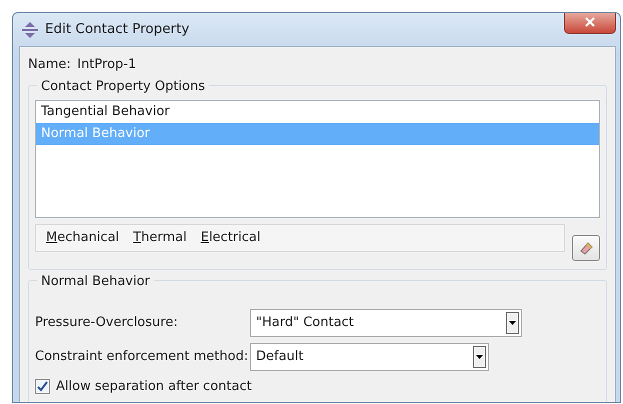  What do you see at coordinates (42, 386) in the screenshot?
I see `checkbox` at bounding box center [42, 386].